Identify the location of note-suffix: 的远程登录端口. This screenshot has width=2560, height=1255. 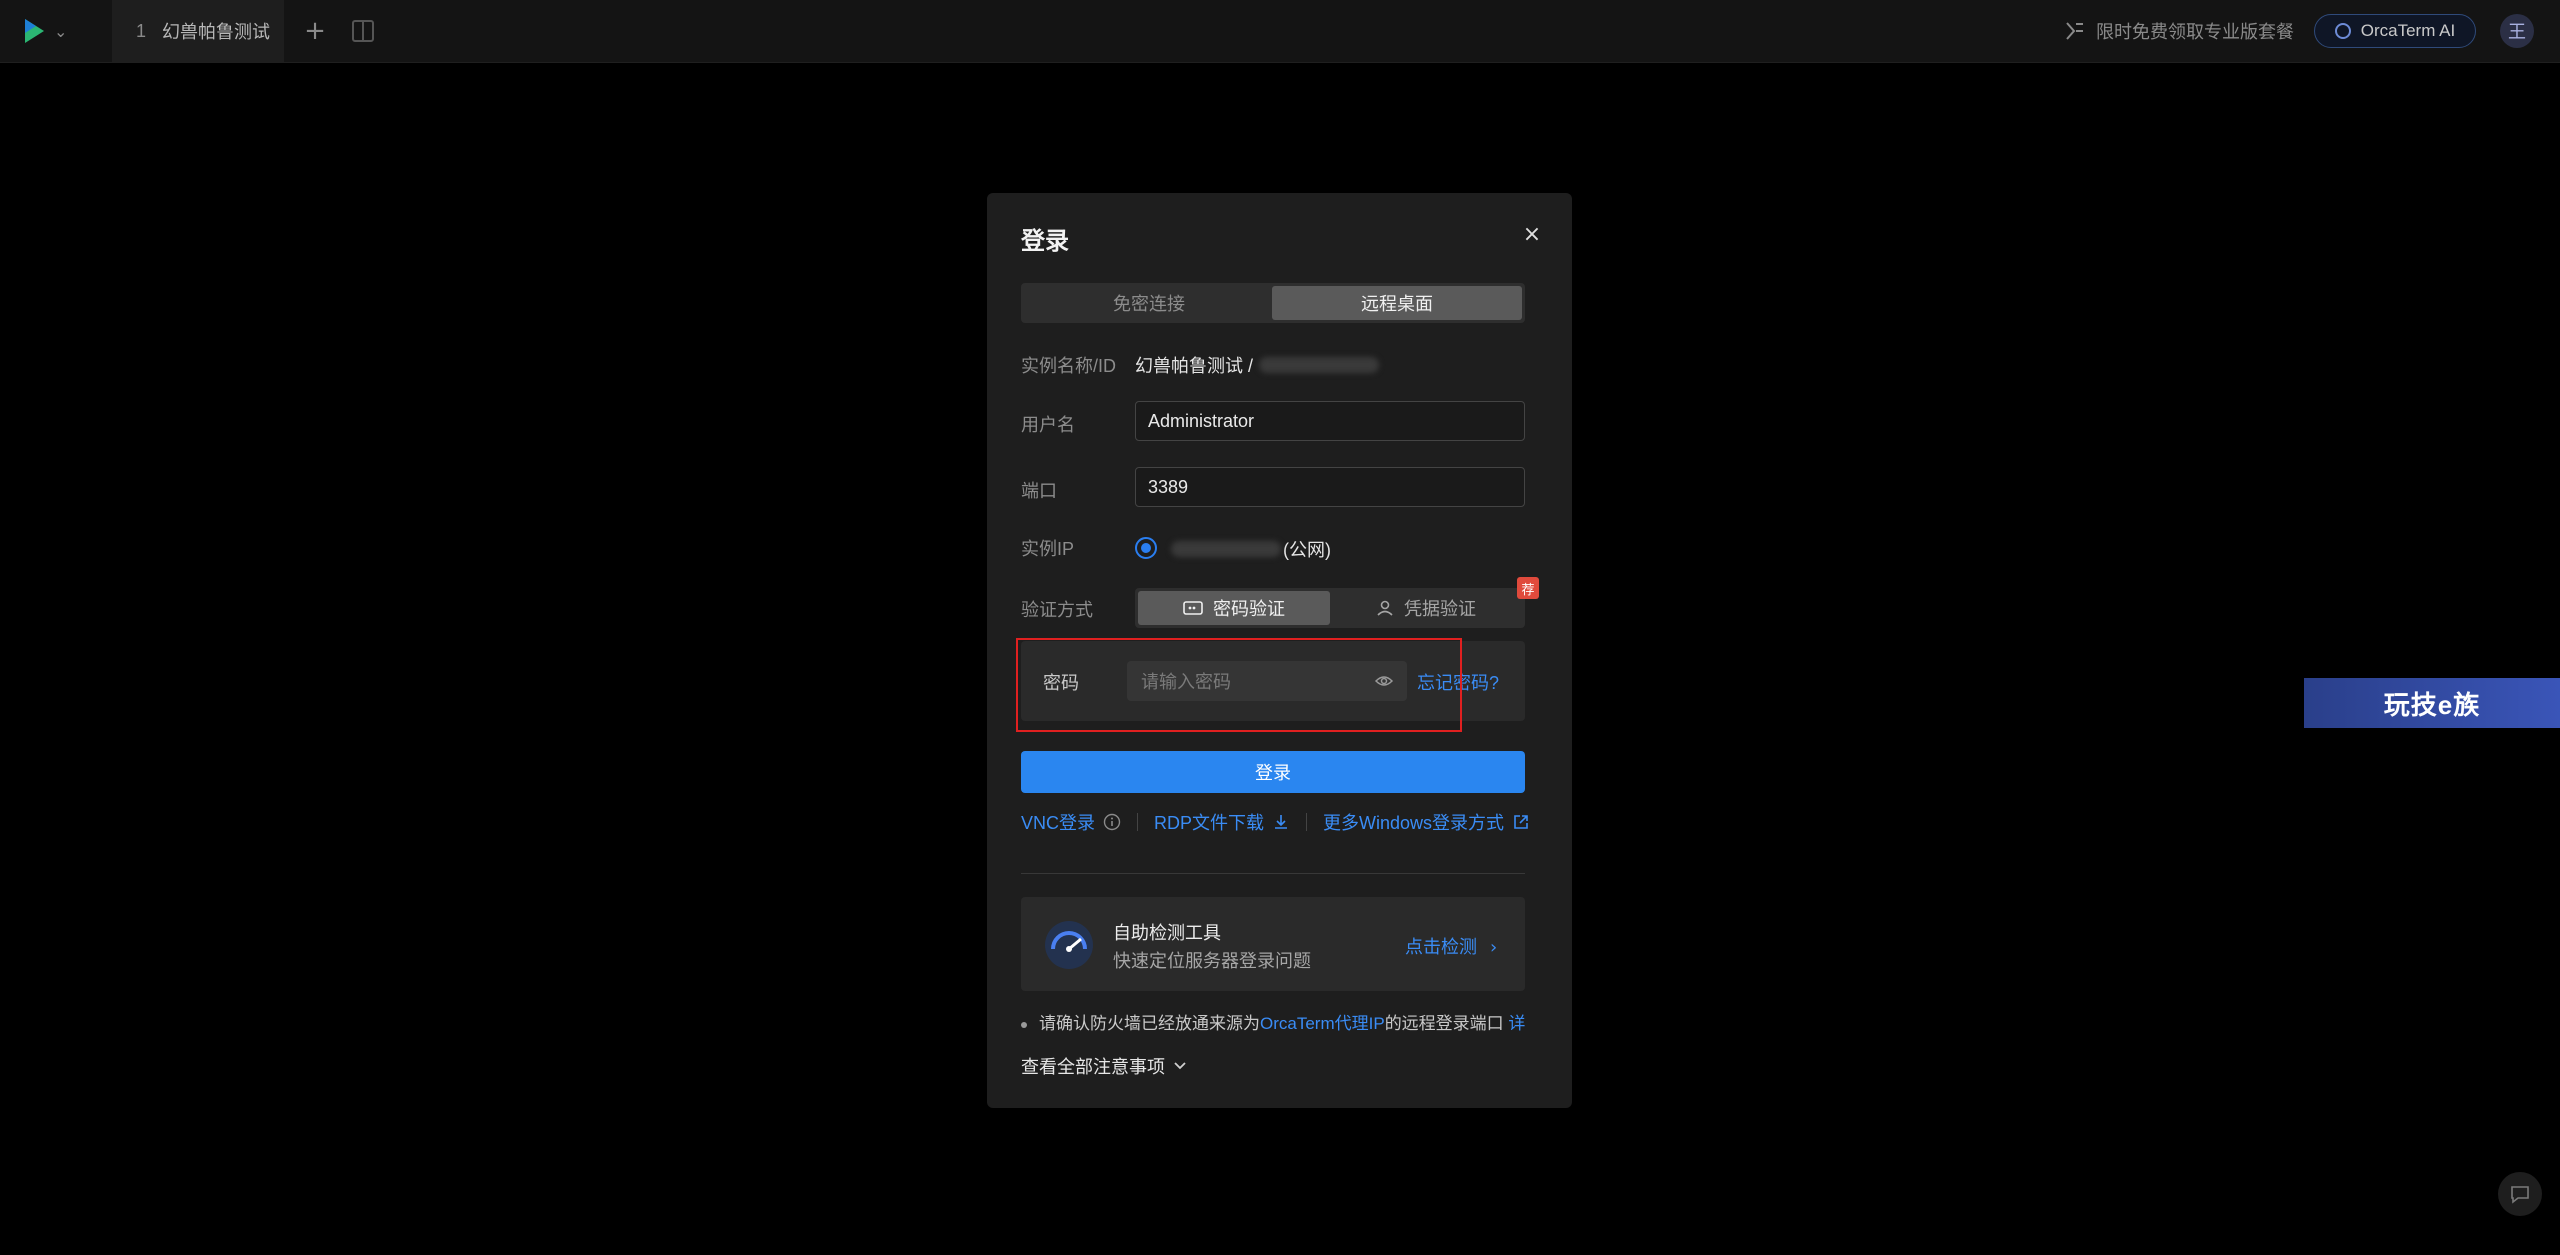
(1444, 1023).